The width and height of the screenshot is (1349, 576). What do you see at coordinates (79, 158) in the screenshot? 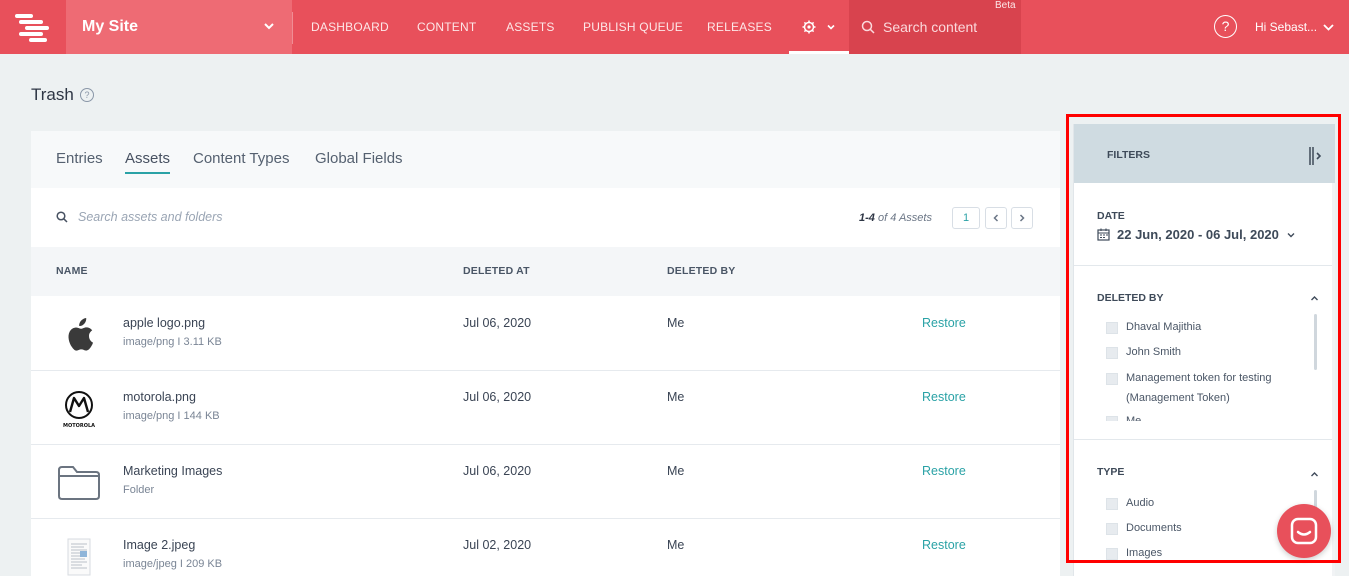
I see `tab-entries: Entries` at bounding box center [79, 158].